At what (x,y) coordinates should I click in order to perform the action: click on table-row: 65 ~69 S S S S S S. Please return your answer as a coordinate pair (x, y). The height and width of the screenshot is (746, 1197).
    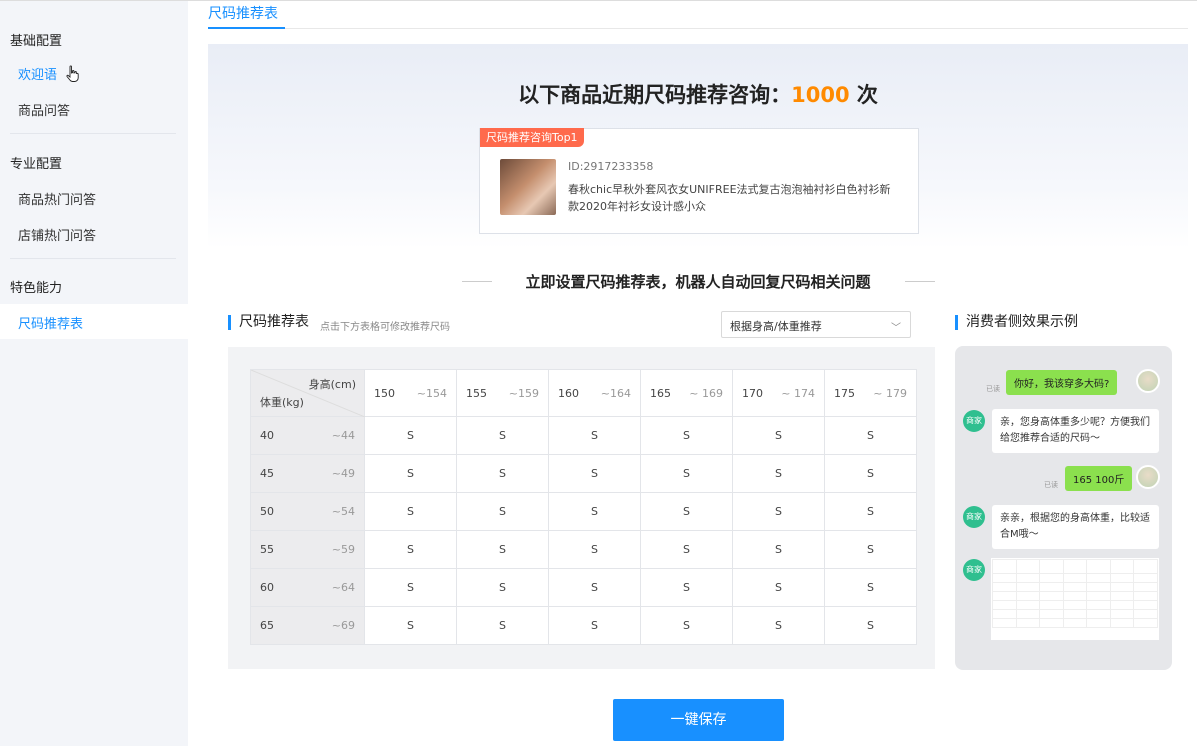
    Looking at the image, I should click on (583, 625).